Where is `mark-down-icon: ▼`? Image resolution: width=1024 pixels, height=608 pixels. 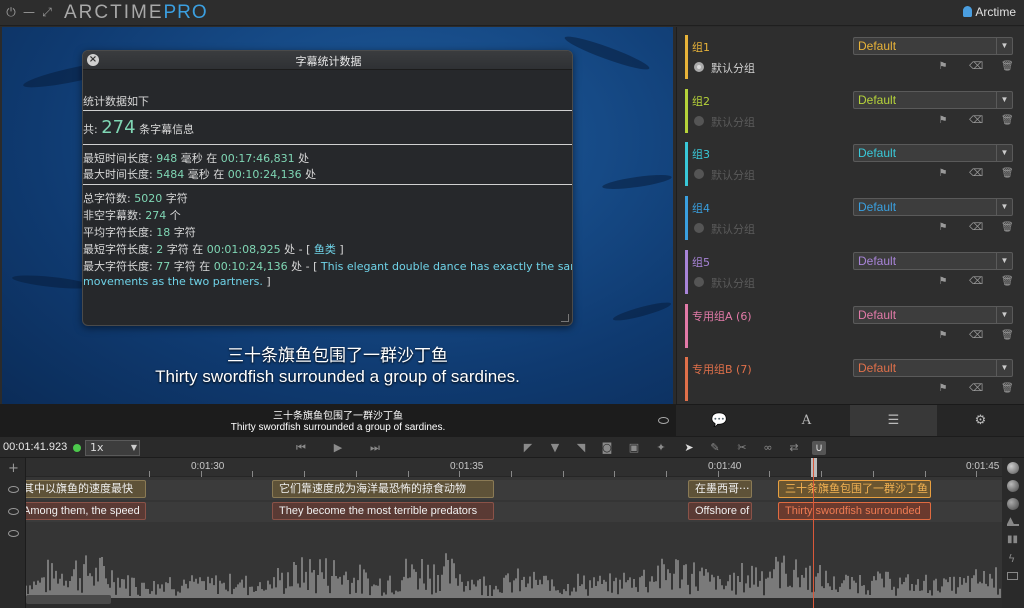
mark-down-icon: ▼ is located at coordinates (555, 448).